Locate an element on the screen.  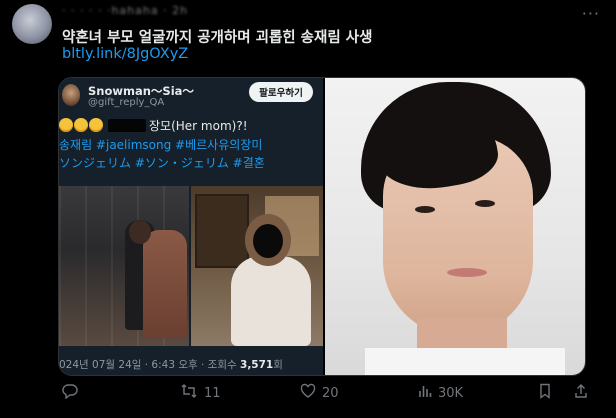
share-button is located at coordinates (581, 393).